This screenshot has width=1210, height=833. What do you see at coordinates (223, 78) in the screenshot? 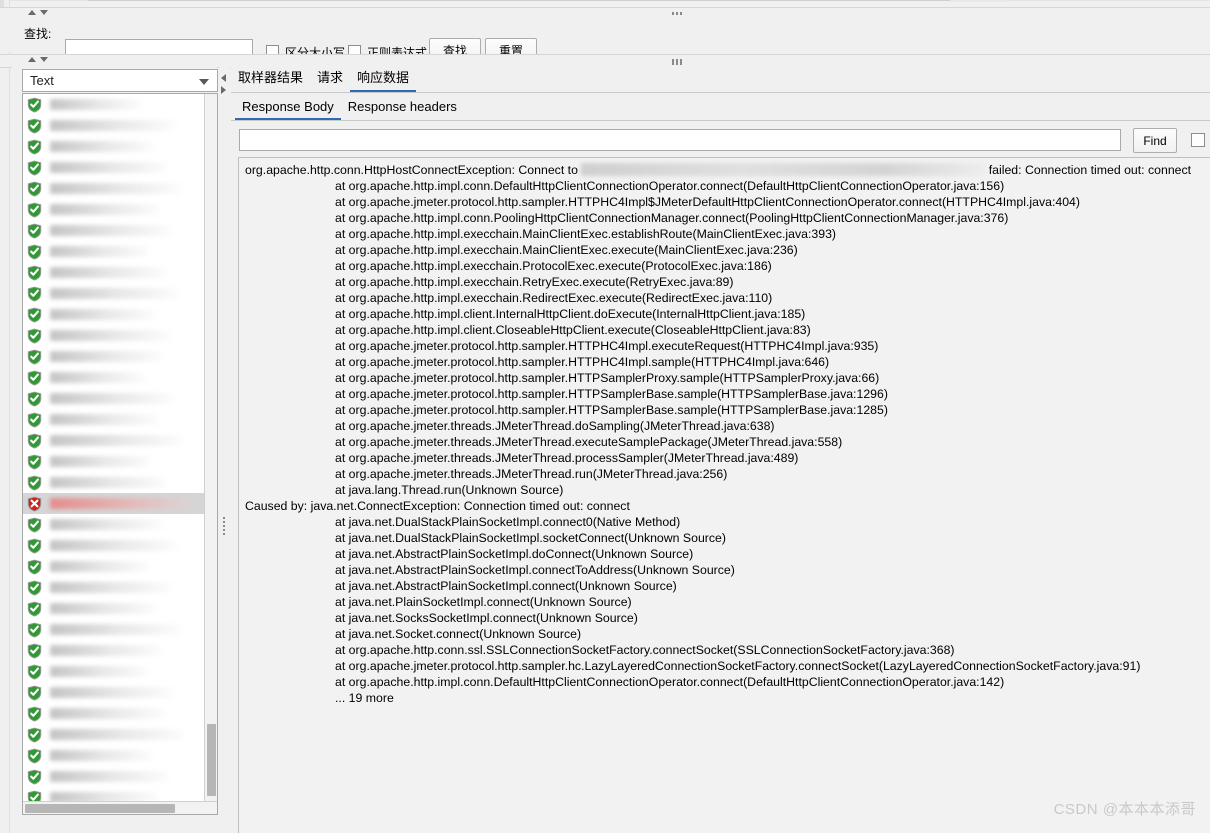
I see `collapse-left-icon` at bounding box center [223, 78].